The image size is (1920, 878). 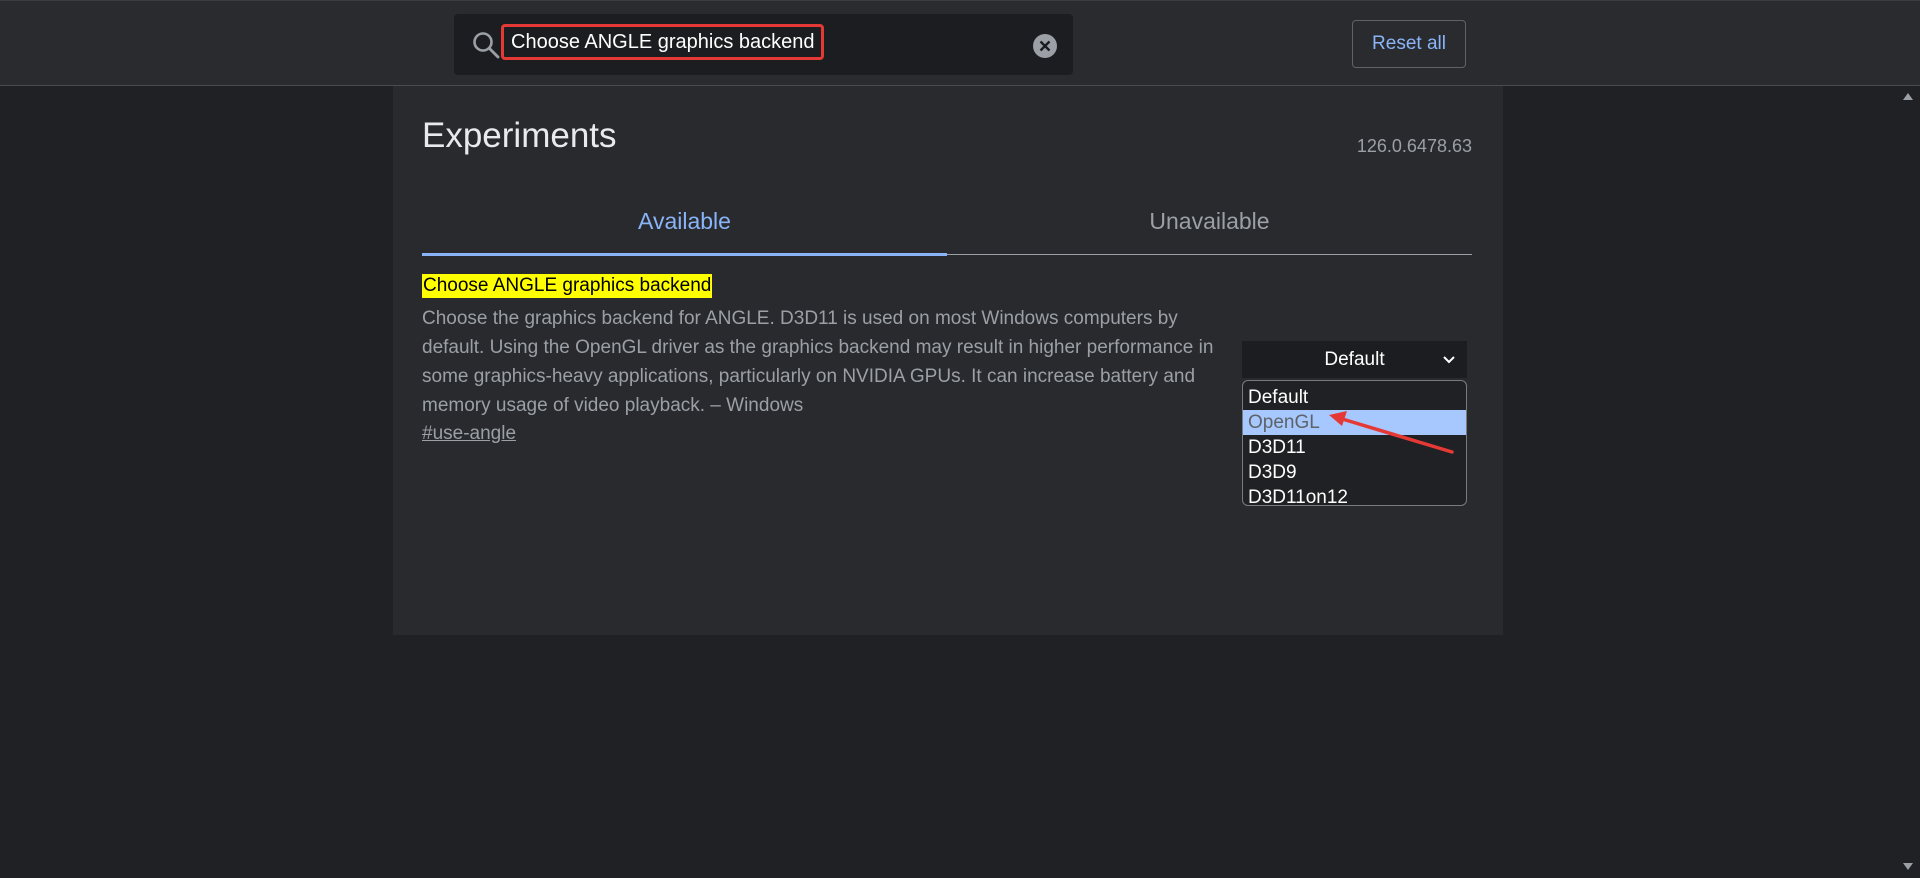 I want to click on flag-select: Default, so click(x=1354, y=359).